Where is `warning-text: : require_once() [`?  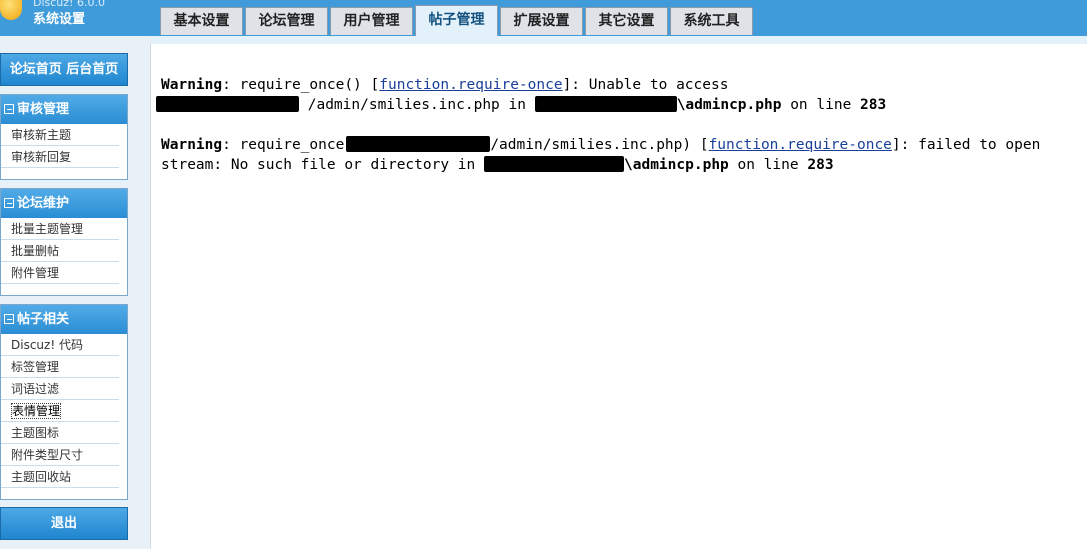 warning-text: : require_once() [ is located at coordinates (301, 85).